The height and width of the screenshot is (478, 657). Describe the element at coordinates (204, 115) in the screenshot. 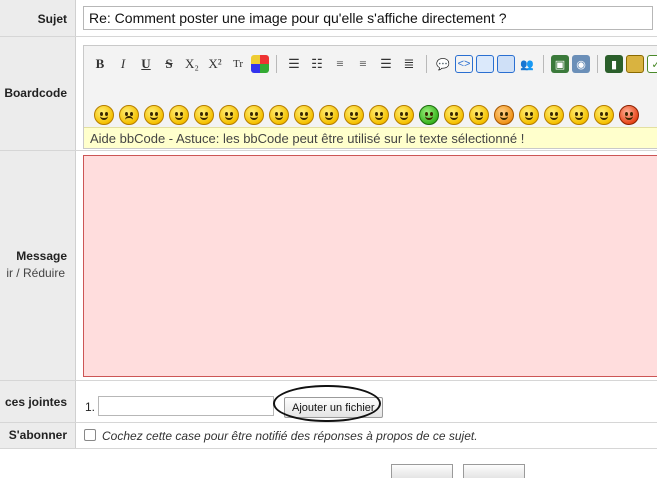

I see `smiley-happy-icon` at that location.